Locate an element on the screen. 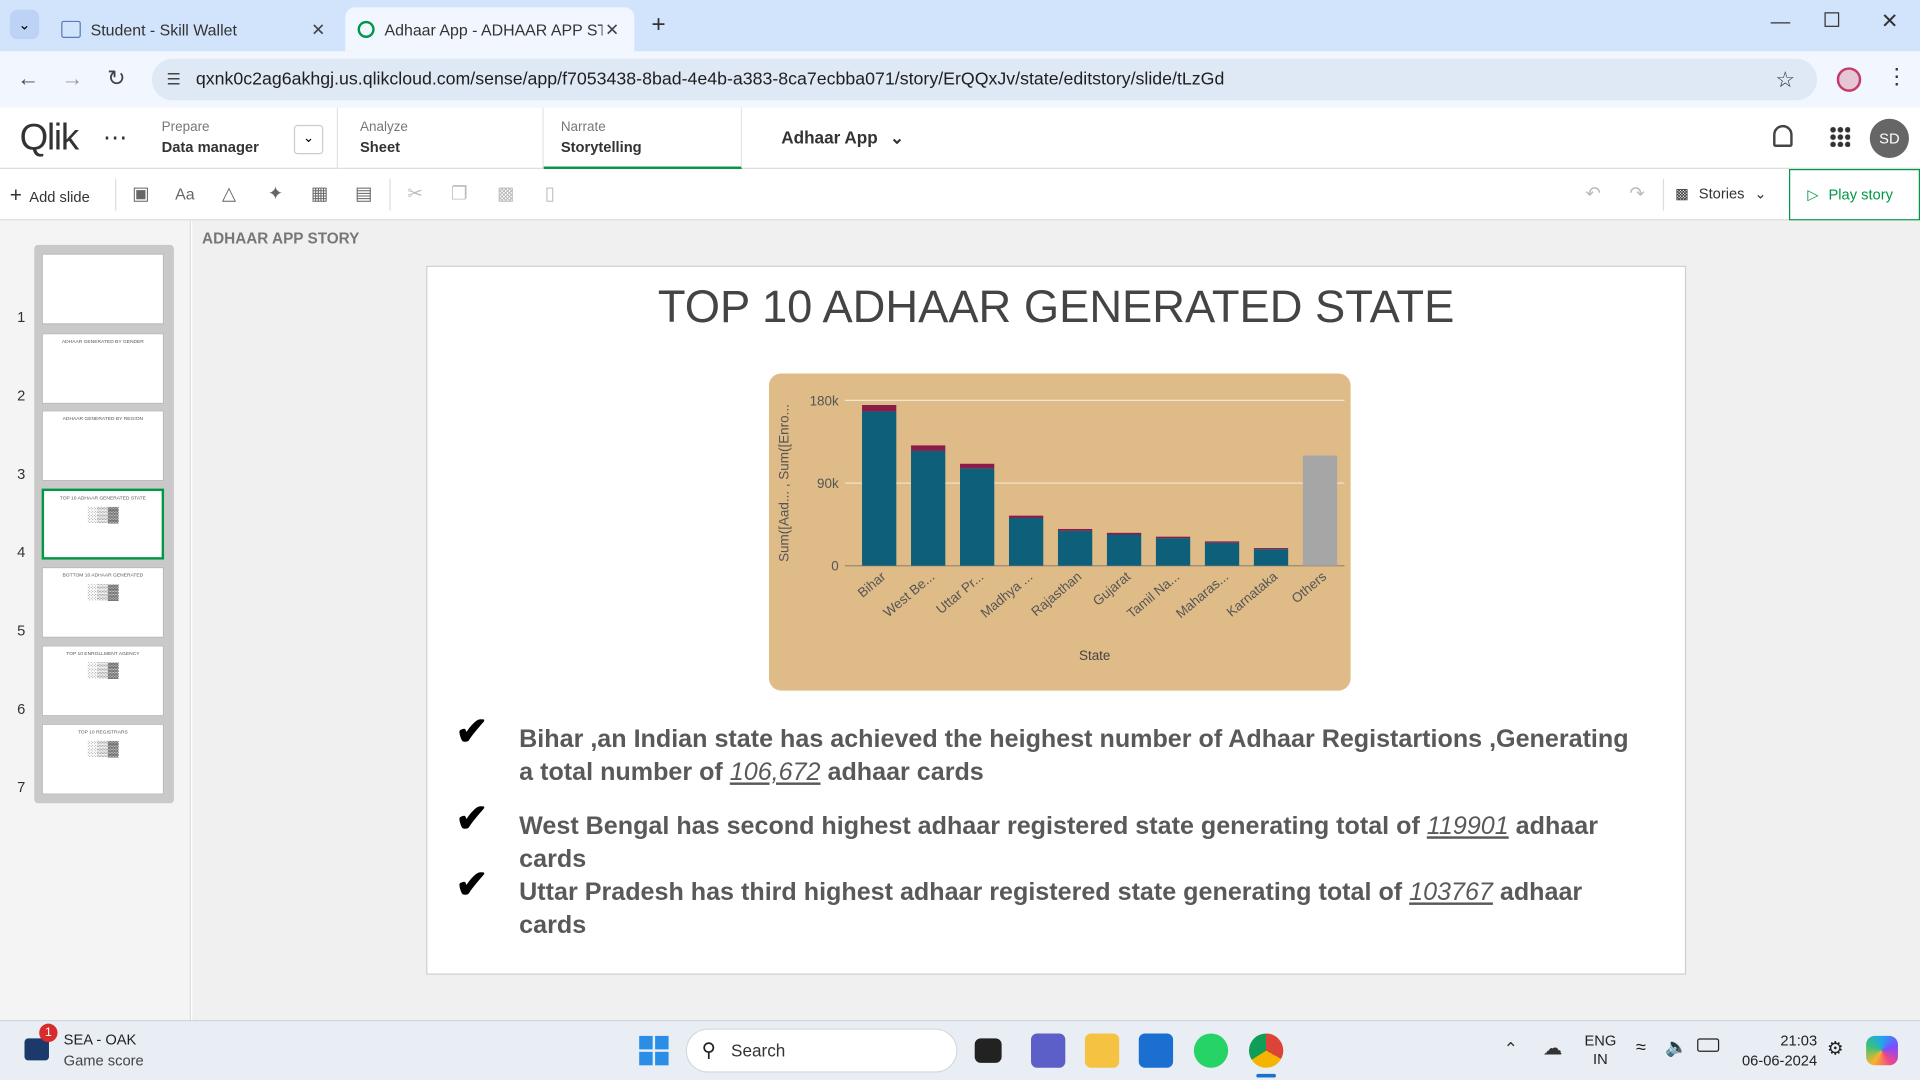  tab-adhaar-app: Adhaar App - ADHAAR APP STO ✕ is located at coordinates (490, 29).